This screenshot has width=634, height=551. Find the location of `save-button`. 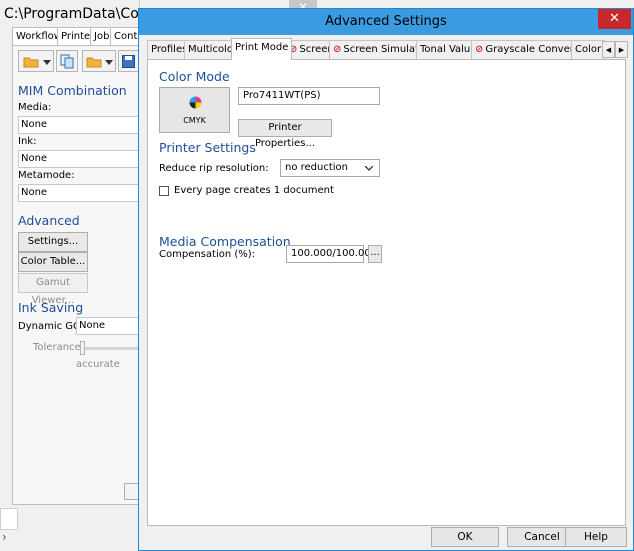

save-button is located at coordinates (128, 61).